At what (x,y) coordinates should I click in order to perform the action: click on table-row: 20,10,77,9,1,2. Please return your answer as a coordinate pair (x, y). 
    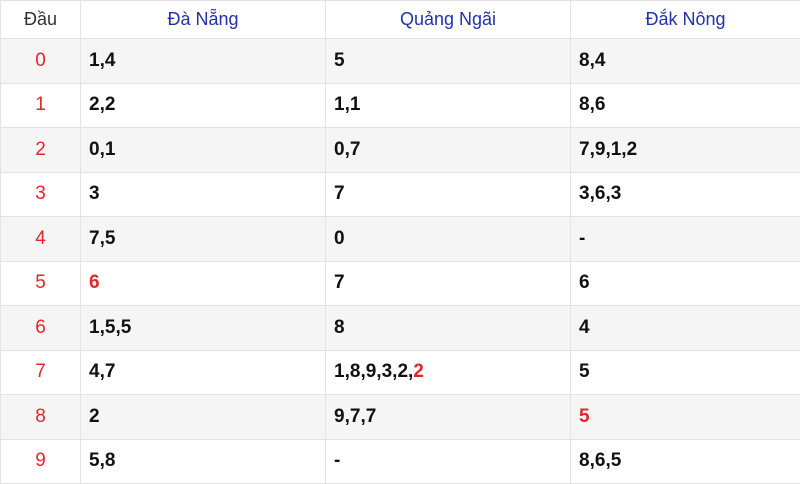
    Looking at the image, I should click on (400, 150).